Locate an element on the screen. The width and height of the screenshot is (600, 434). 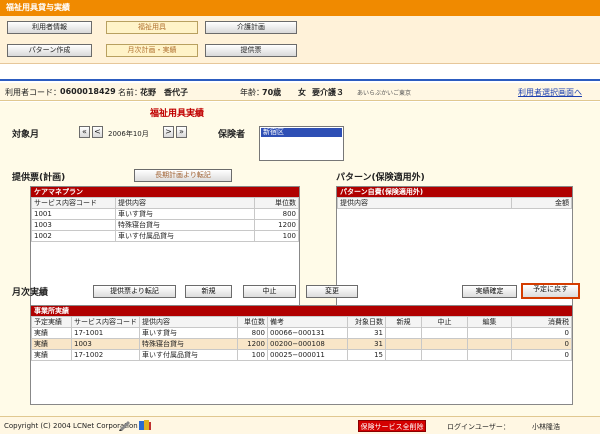
first-month-button: « is located at coordinates (84, 132).